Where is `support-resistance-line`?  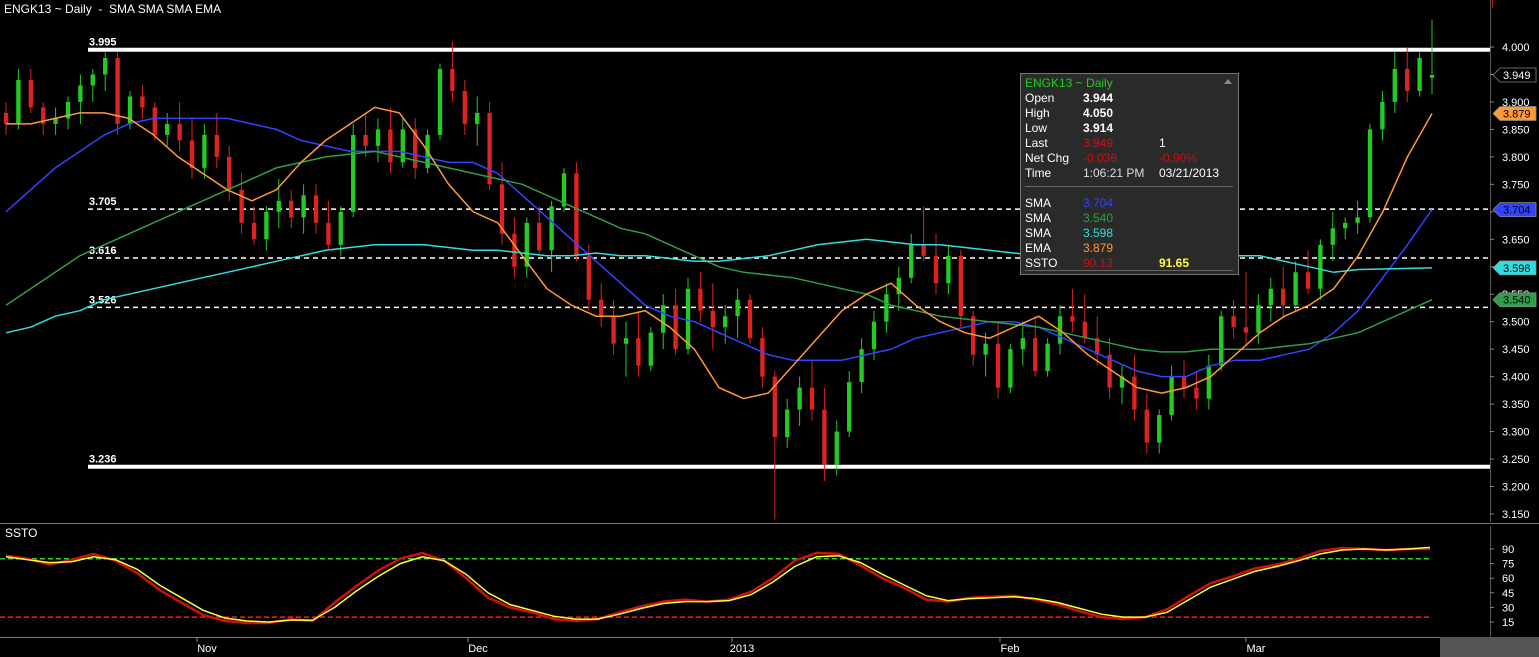 support-resistance-line is located at coordinates (789, 466).